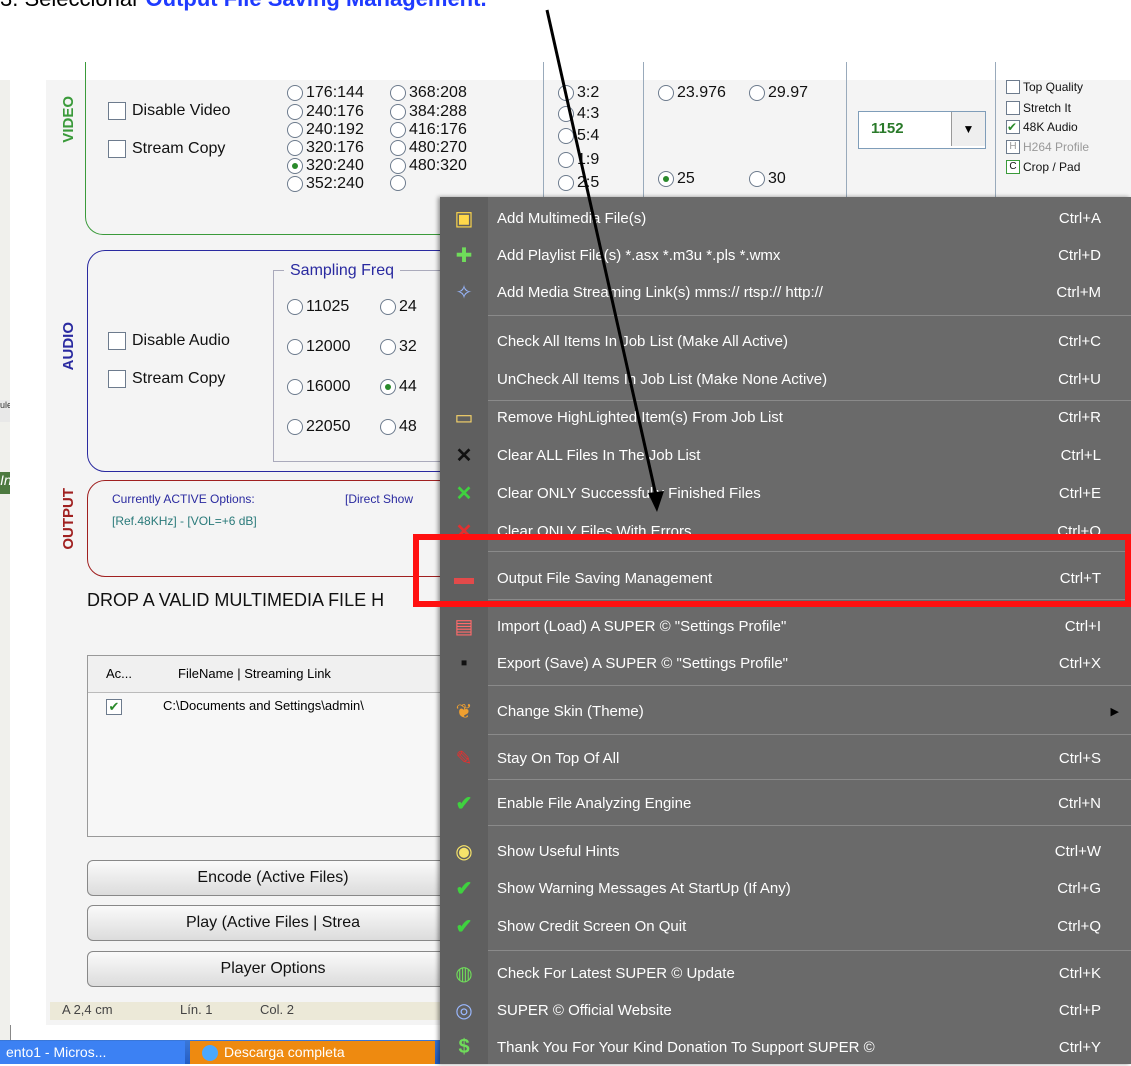  Describe the element at coordinates (604, 260) in the screenshot. I see `annotation-arrow` at that location.